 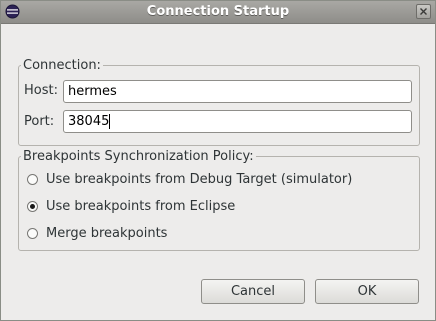 I want to click on connection-legend: Connection:, so click(x=62, y=65).